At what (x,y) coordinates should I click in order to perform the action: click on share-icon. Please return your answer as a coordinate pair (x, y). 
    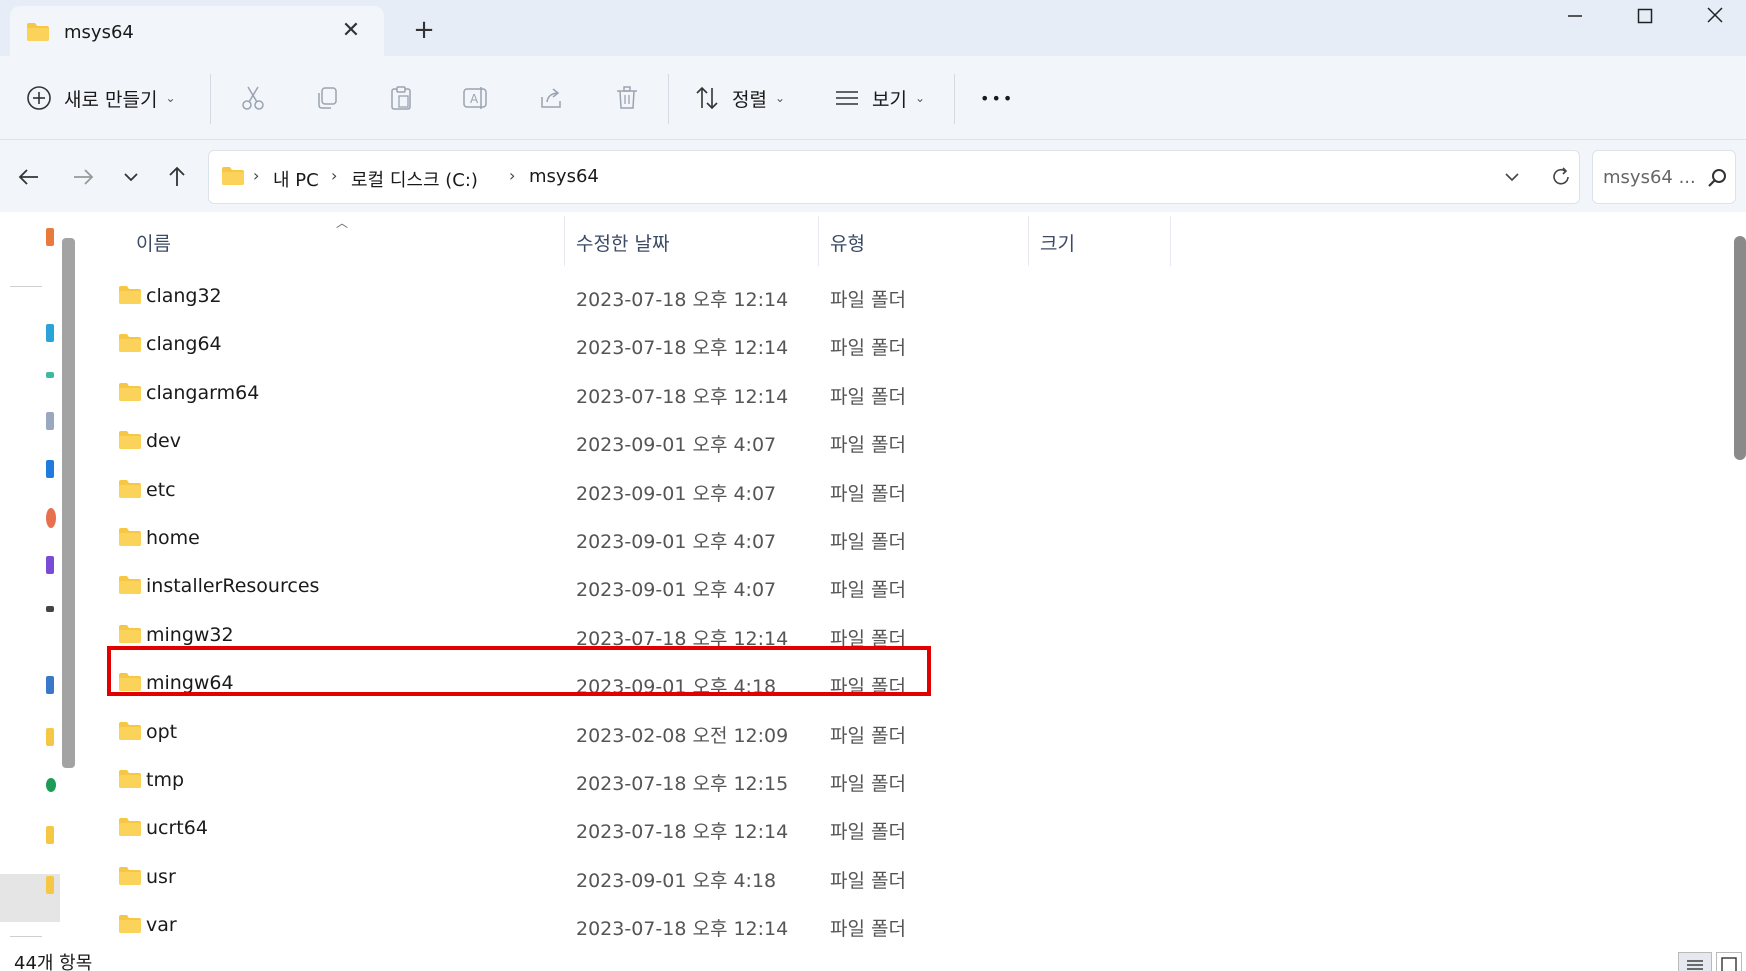
    Looking at the image, I should click on (551, 98).